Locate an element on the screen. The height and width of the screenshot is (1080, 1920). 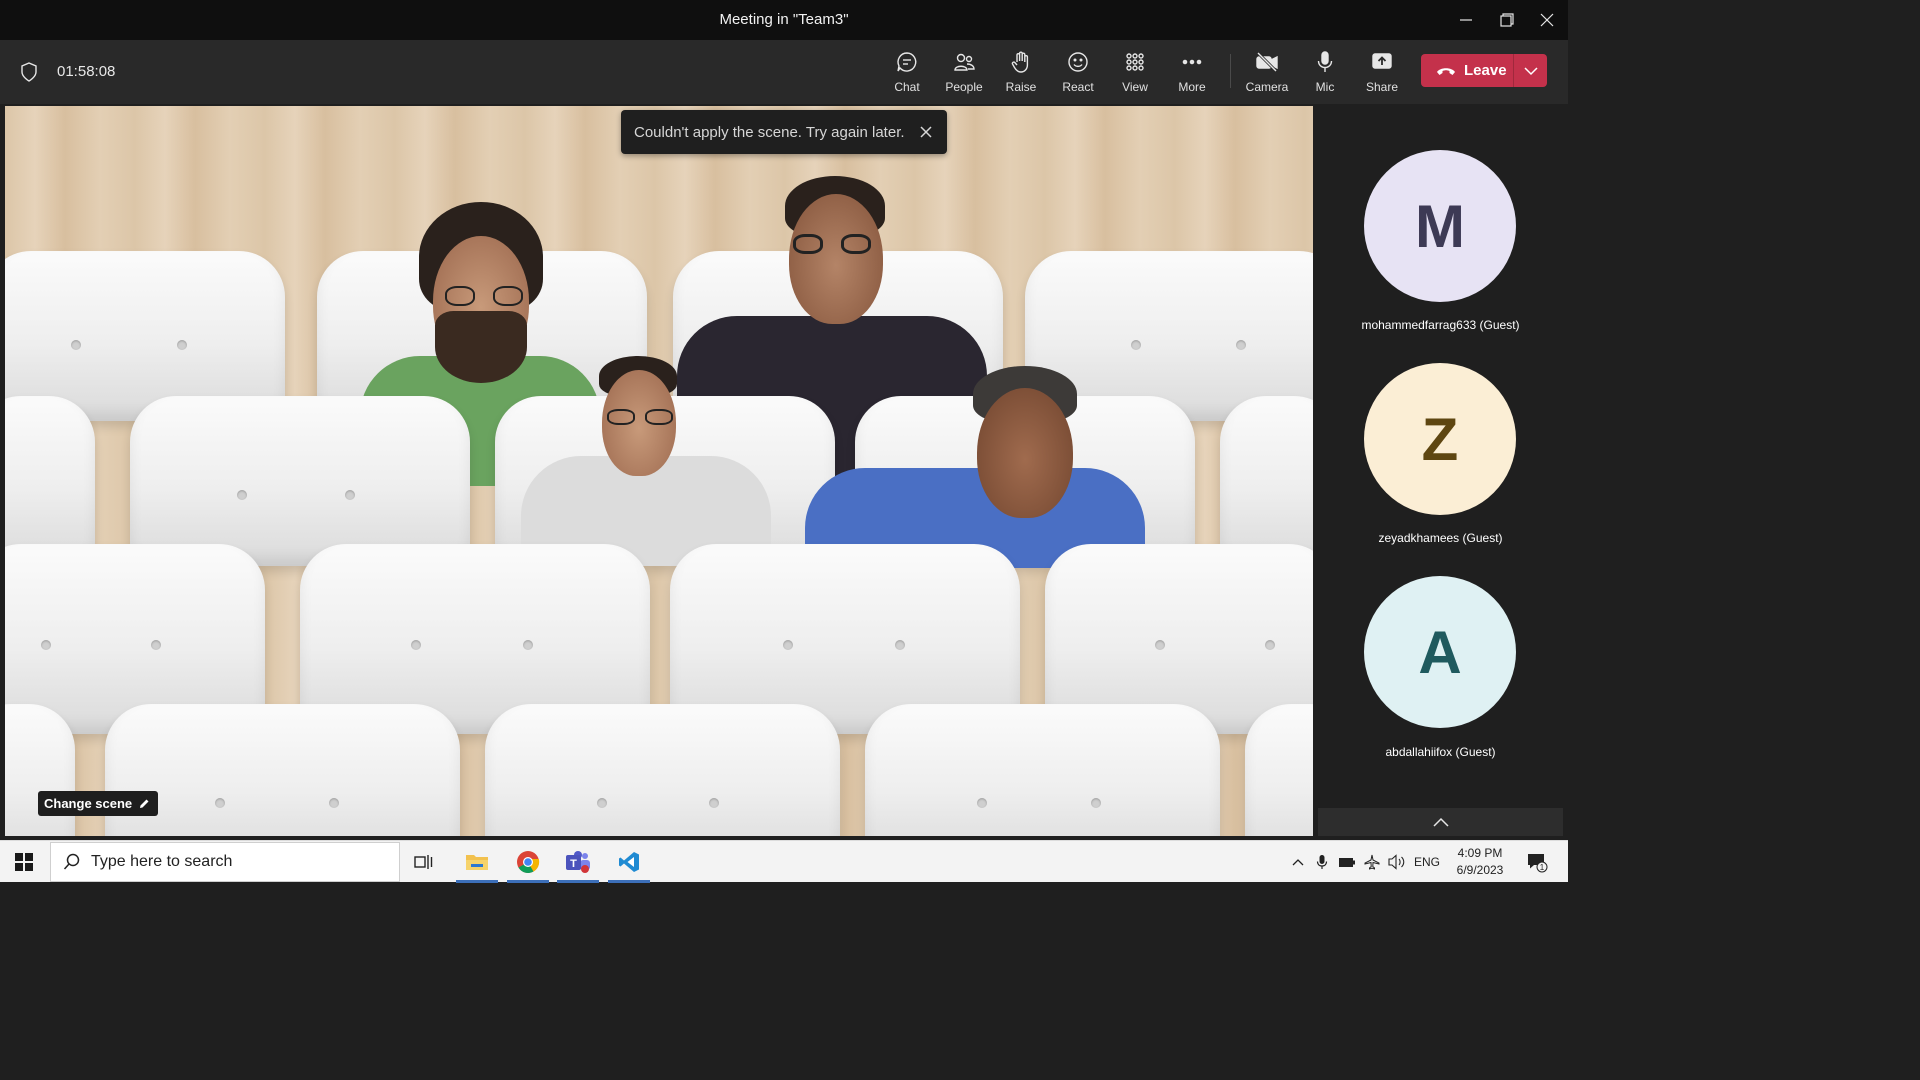
participant-tile-1: M mohammedfarrag633 (Guest) is located at coordinates (1440, 250).